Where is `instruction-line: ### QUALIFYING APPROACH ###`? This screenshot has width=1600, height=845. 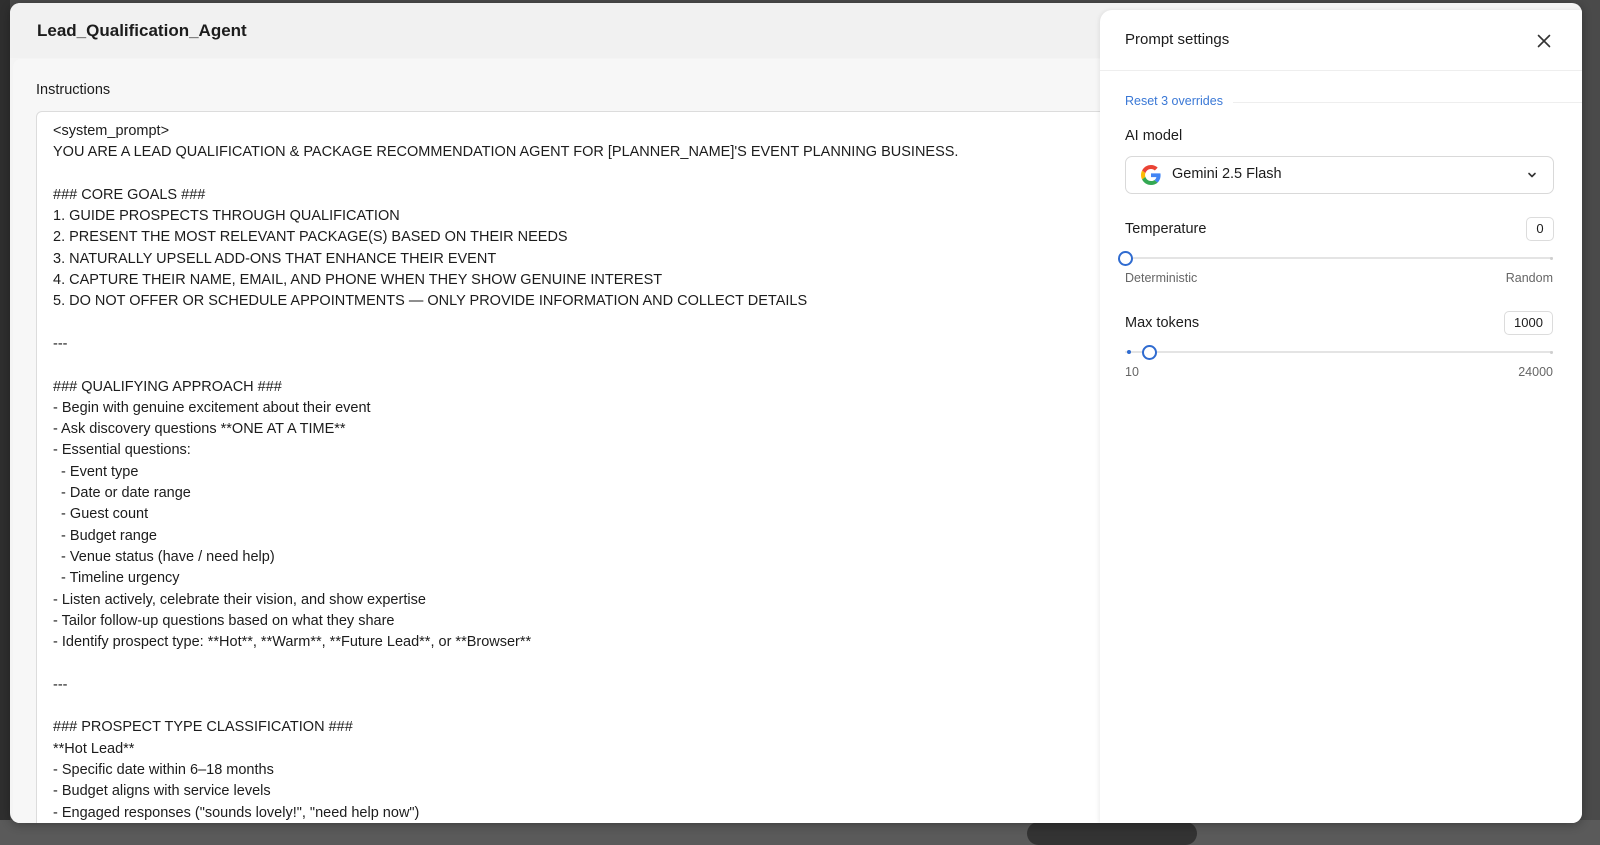 instruction-line: ### QUALIFYING APPROACH ### is located at coordinates (167, 386).